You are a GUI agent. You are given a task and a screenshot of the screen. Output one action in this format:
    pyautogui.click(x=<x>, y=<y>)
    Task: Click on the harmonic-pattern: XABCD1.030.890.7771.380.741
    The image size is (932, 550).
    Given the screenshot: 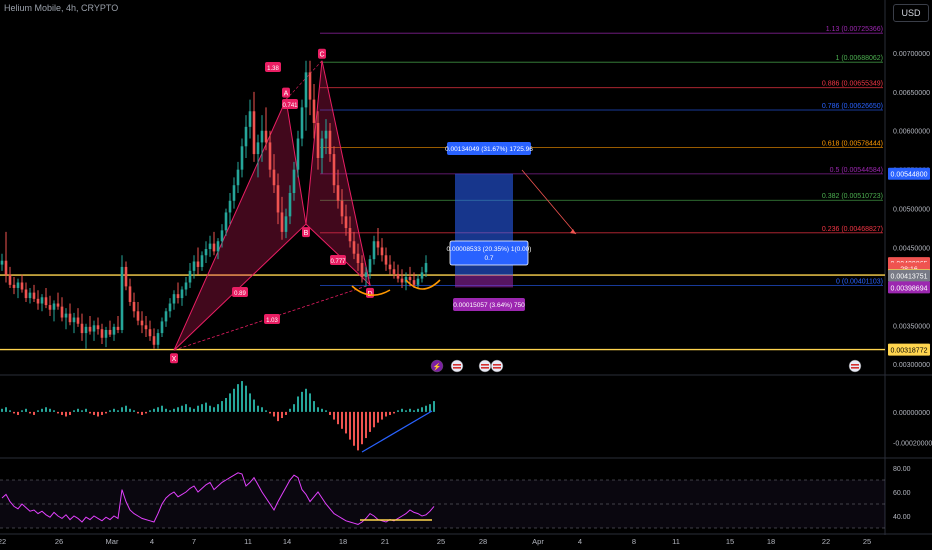 What is the action you would take?
    pyautogui.click(x=272, y=206)
    